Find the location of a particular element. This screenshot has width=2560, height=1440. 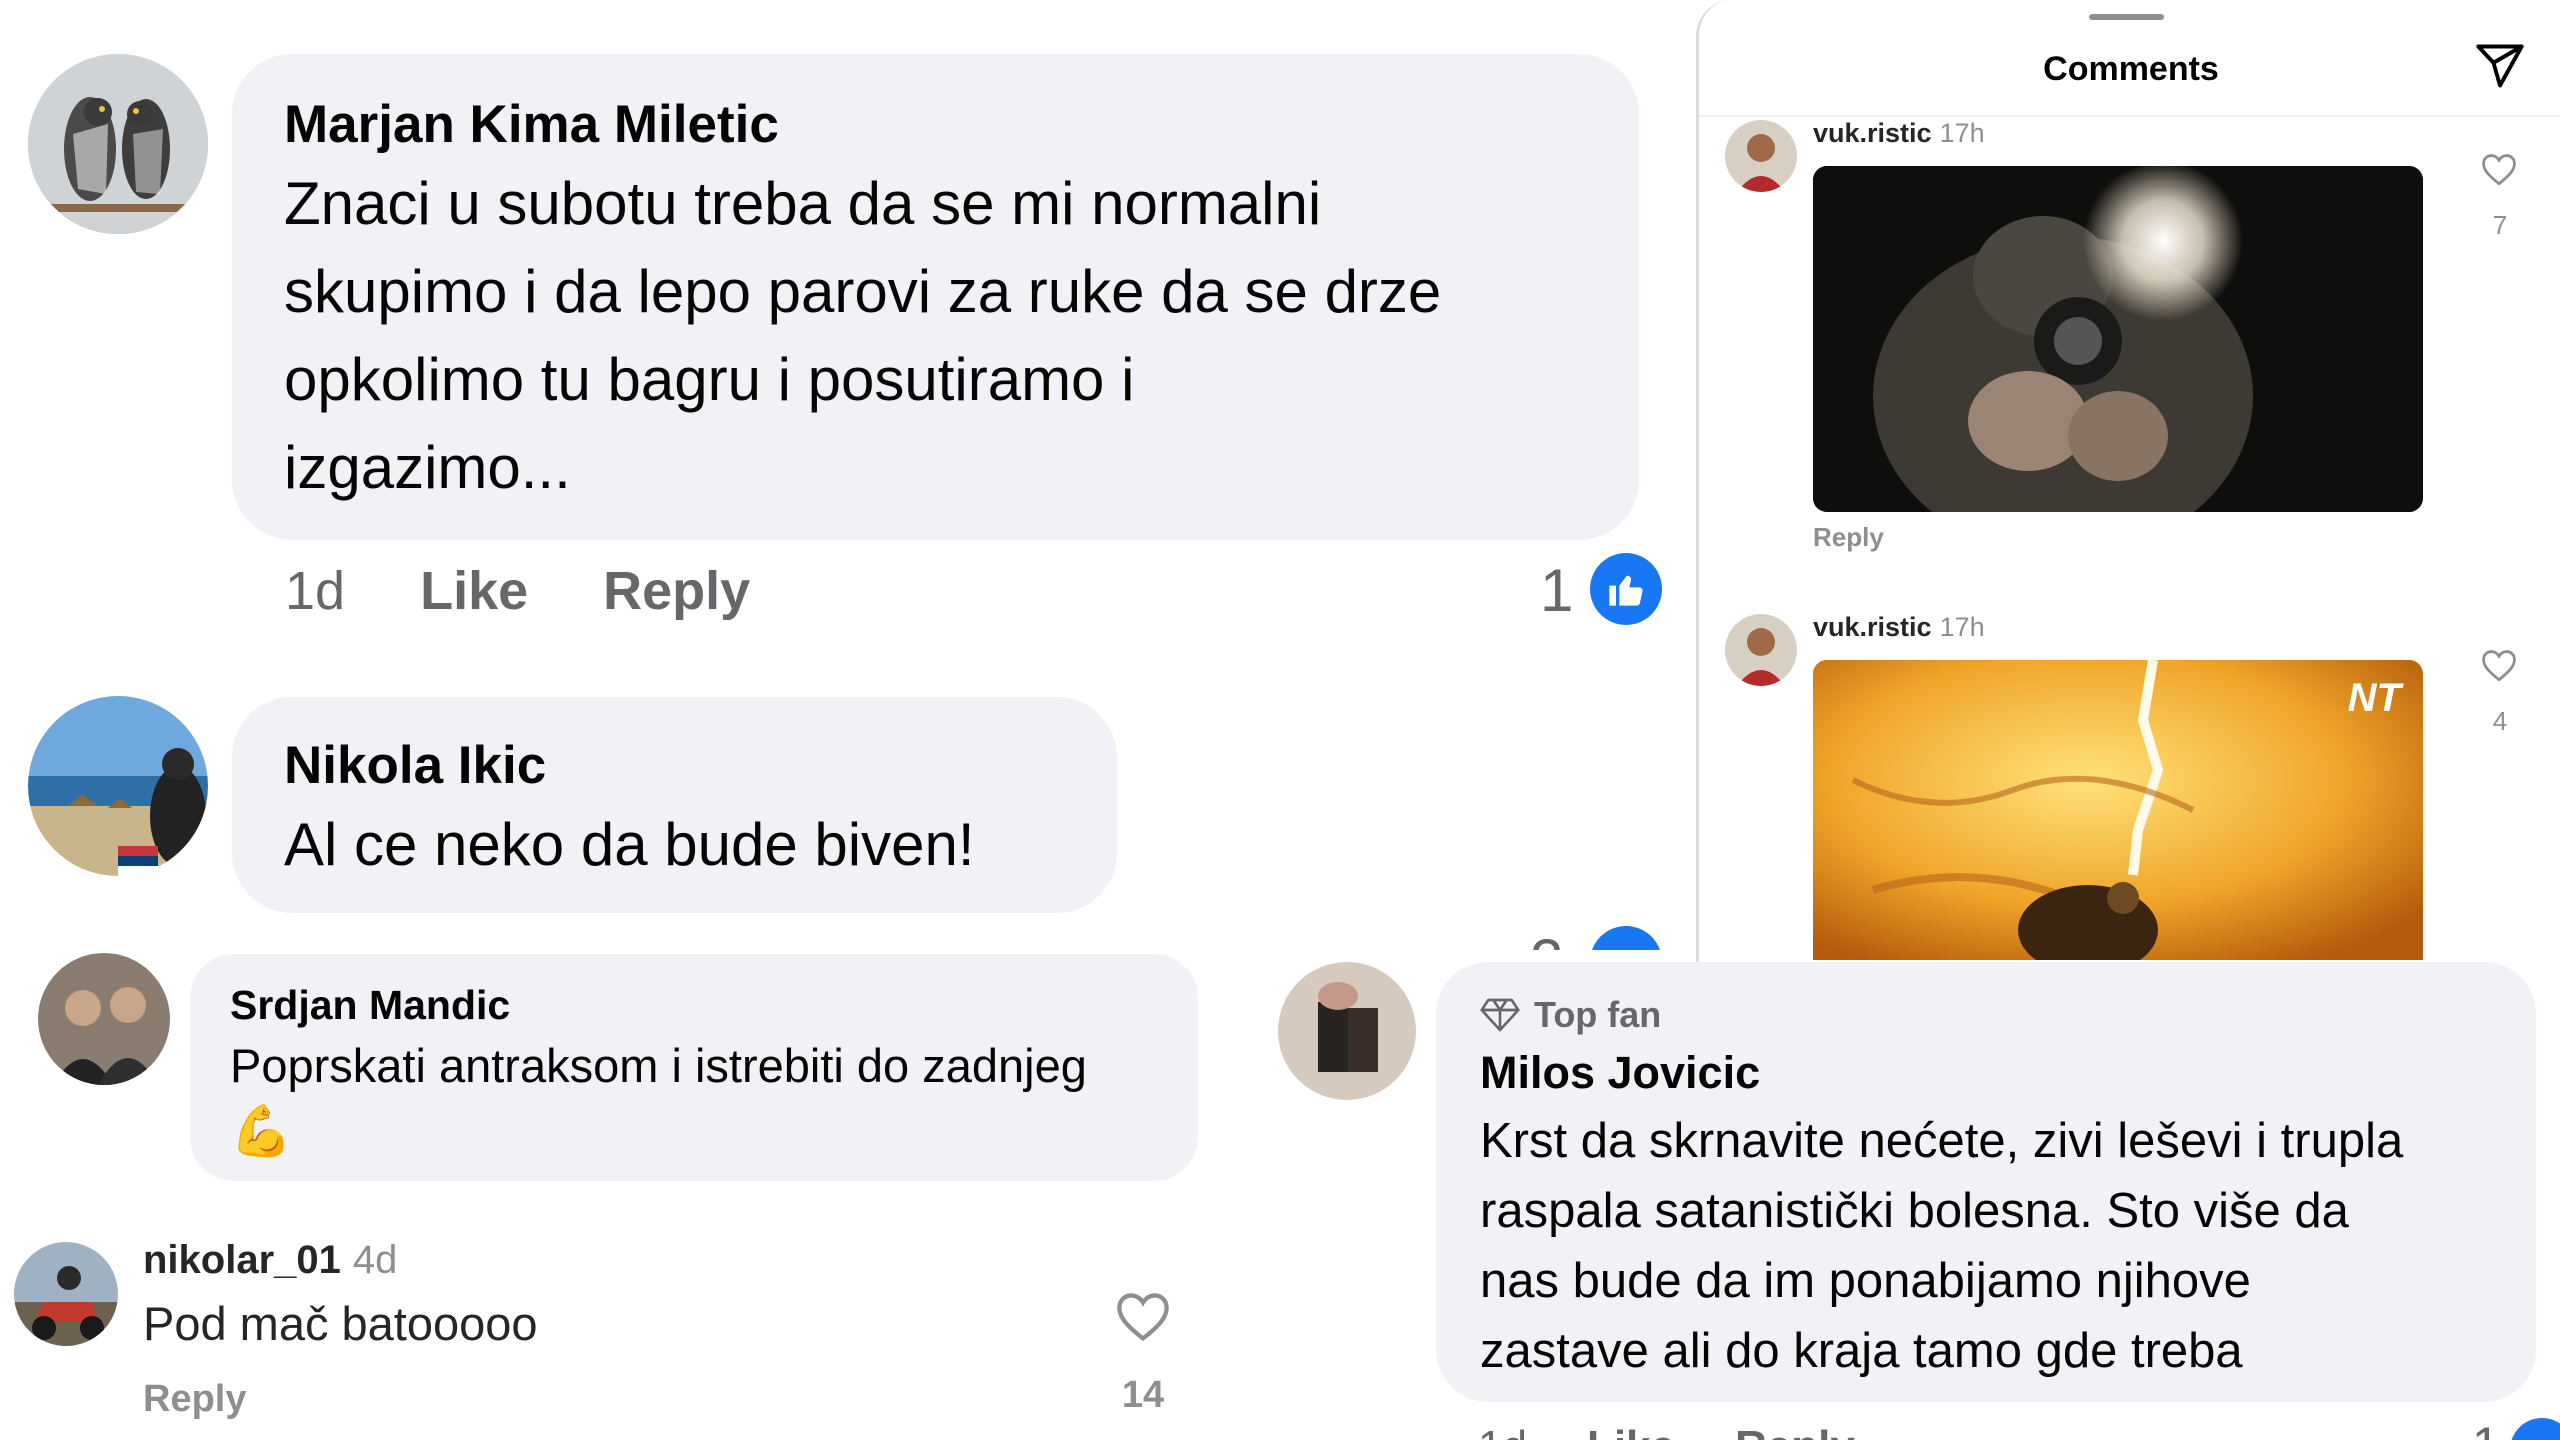

diamond-icon is located at coordinates (1500, 1015).